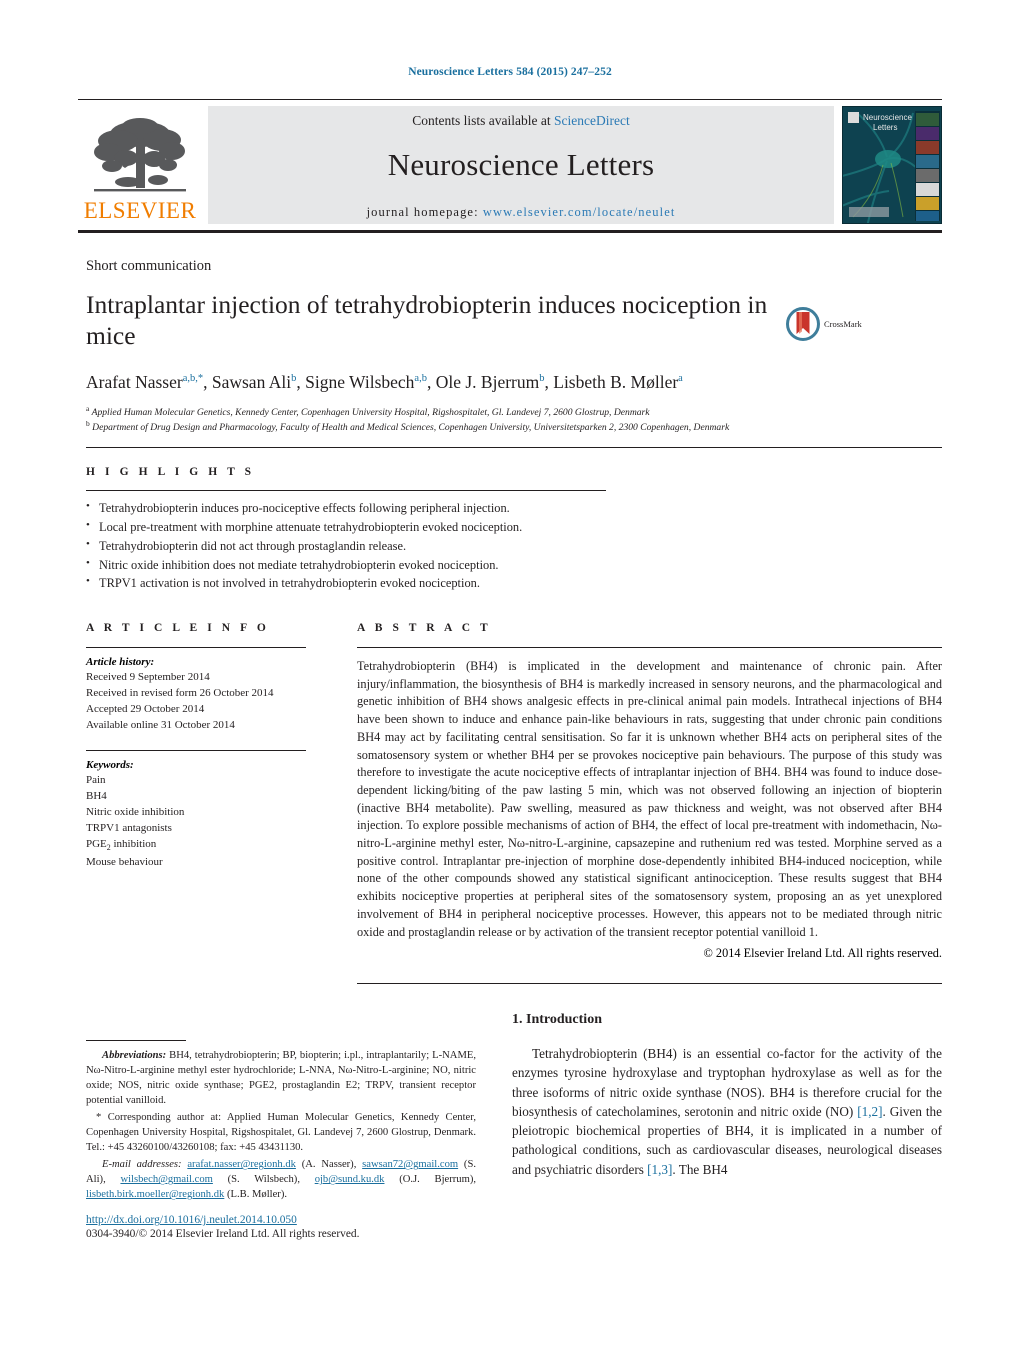 Image resolution: width=1020 pixels, height=1351 pixels. I want to click on journal-cover-thumbnail: Neuroscience Letters, so click(892, 165).